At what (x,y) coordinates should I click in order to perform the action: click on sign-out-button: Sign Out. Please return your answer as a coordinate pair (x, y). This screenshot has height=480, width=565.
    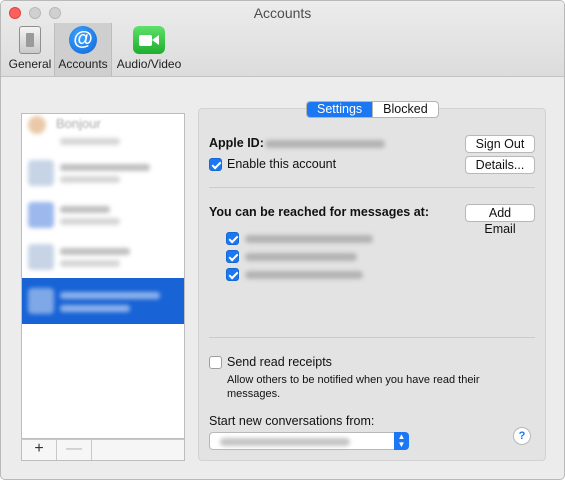
    Looking at the image, I should click on (500, 144).